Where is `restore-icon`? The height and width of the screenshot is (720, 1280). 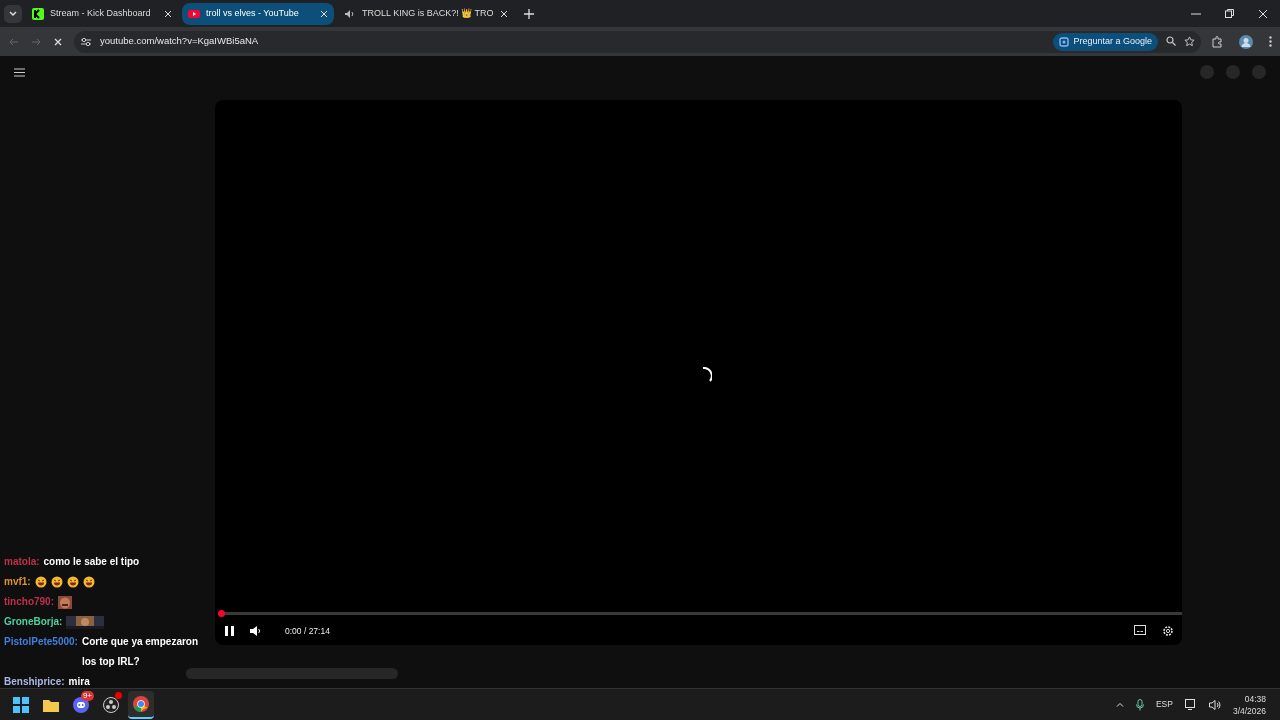 restore-icon is located at coordinates (1229, 13).